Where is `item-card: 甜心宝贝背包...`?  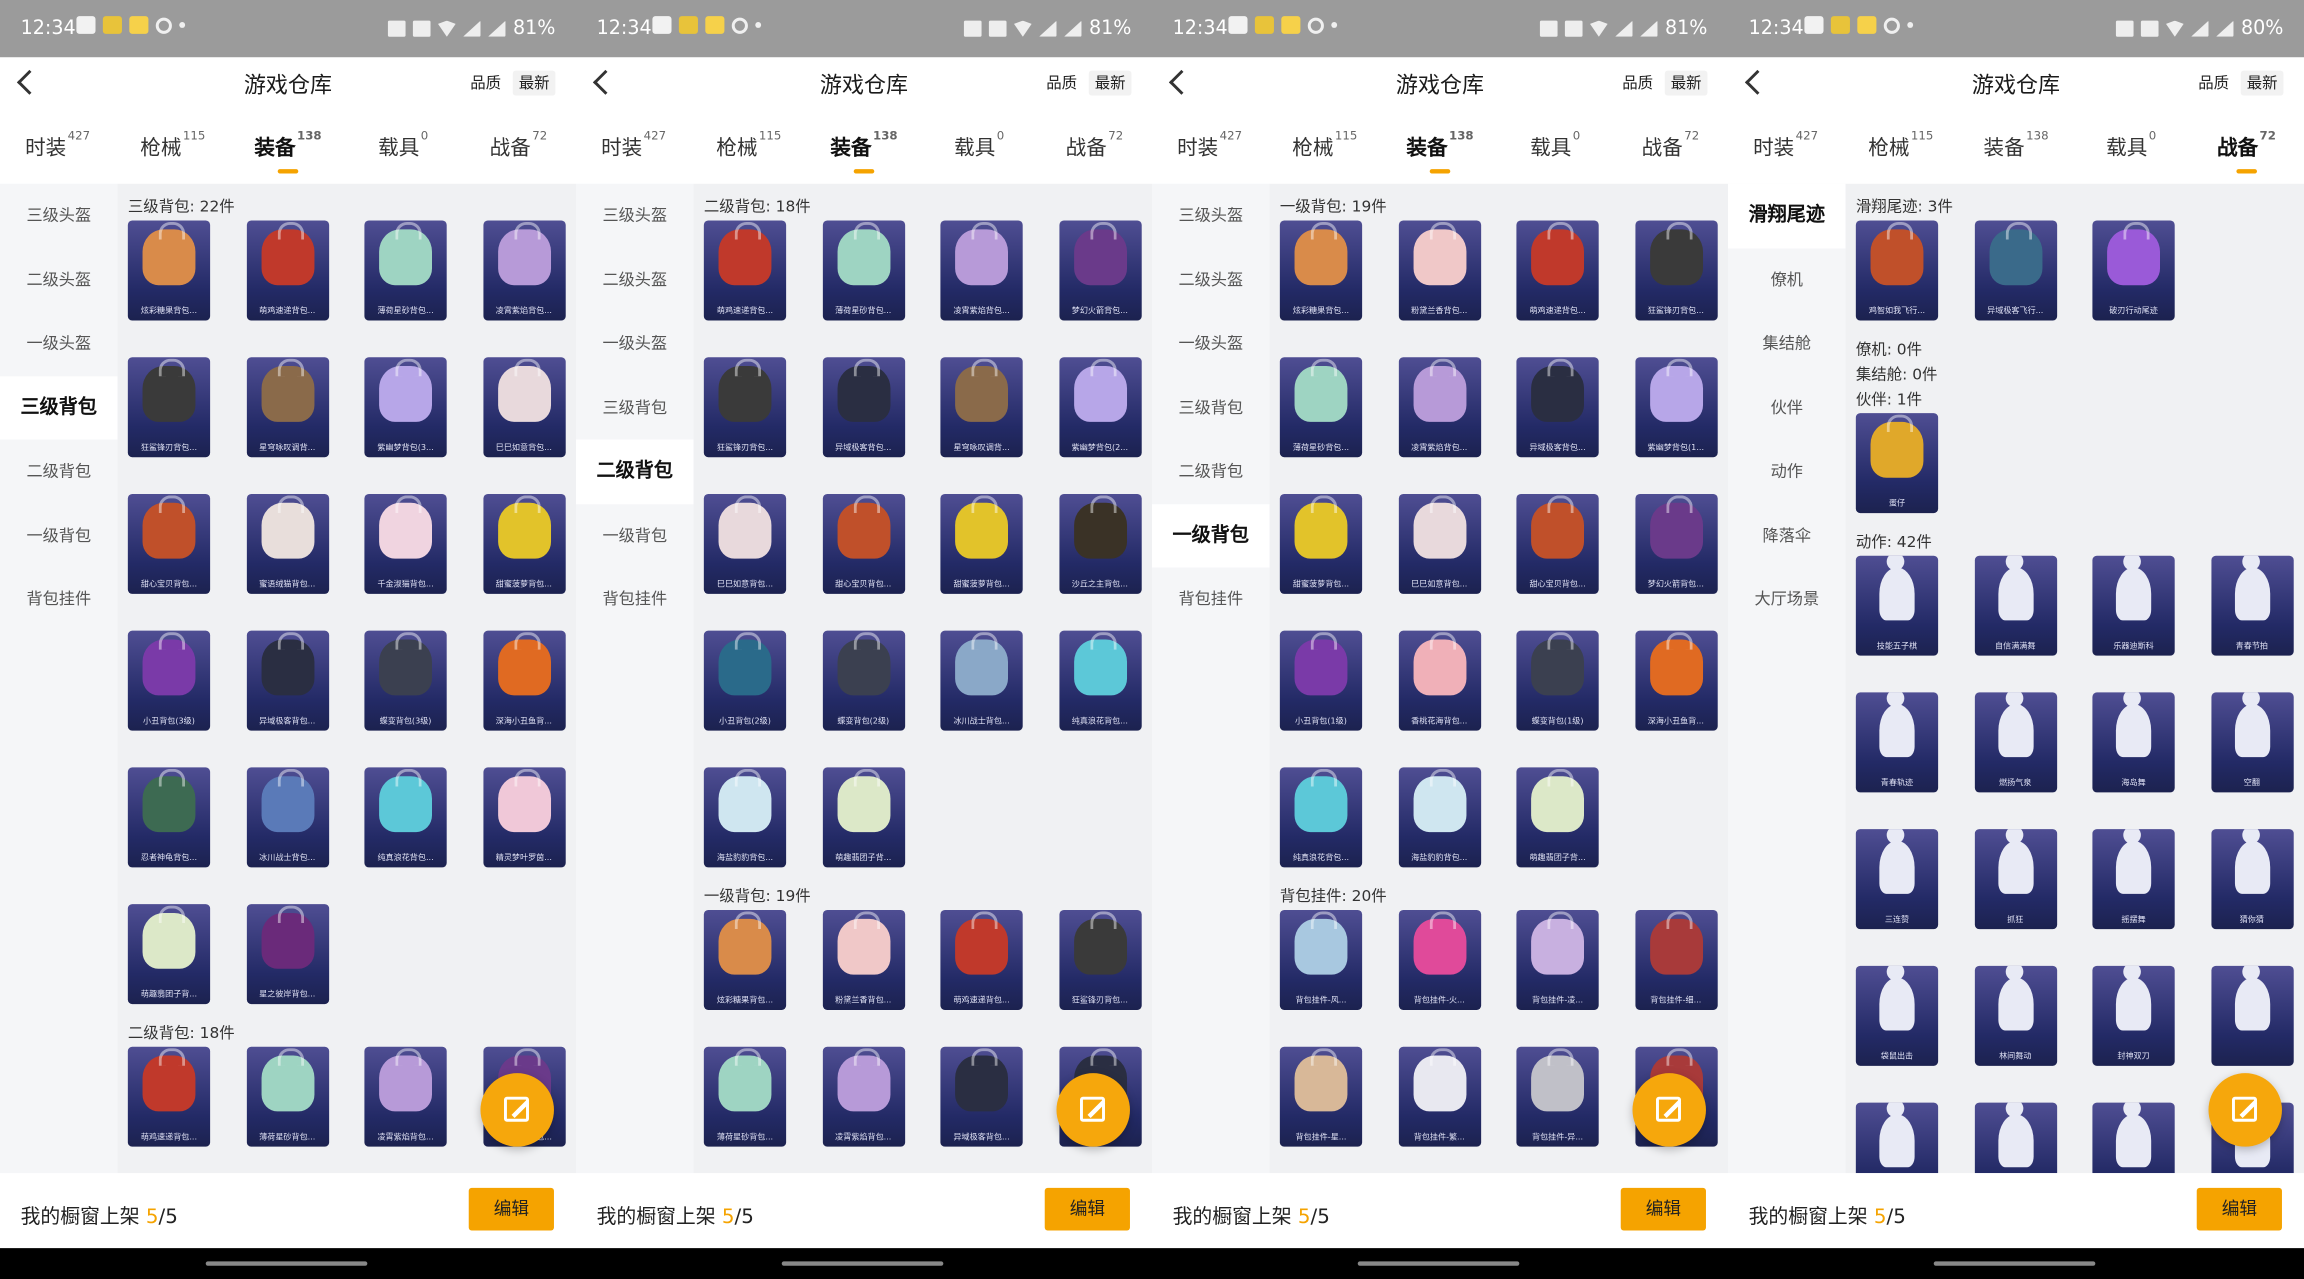
item-card: 甜心宝贝背包... is located at coordinates (863, 543).